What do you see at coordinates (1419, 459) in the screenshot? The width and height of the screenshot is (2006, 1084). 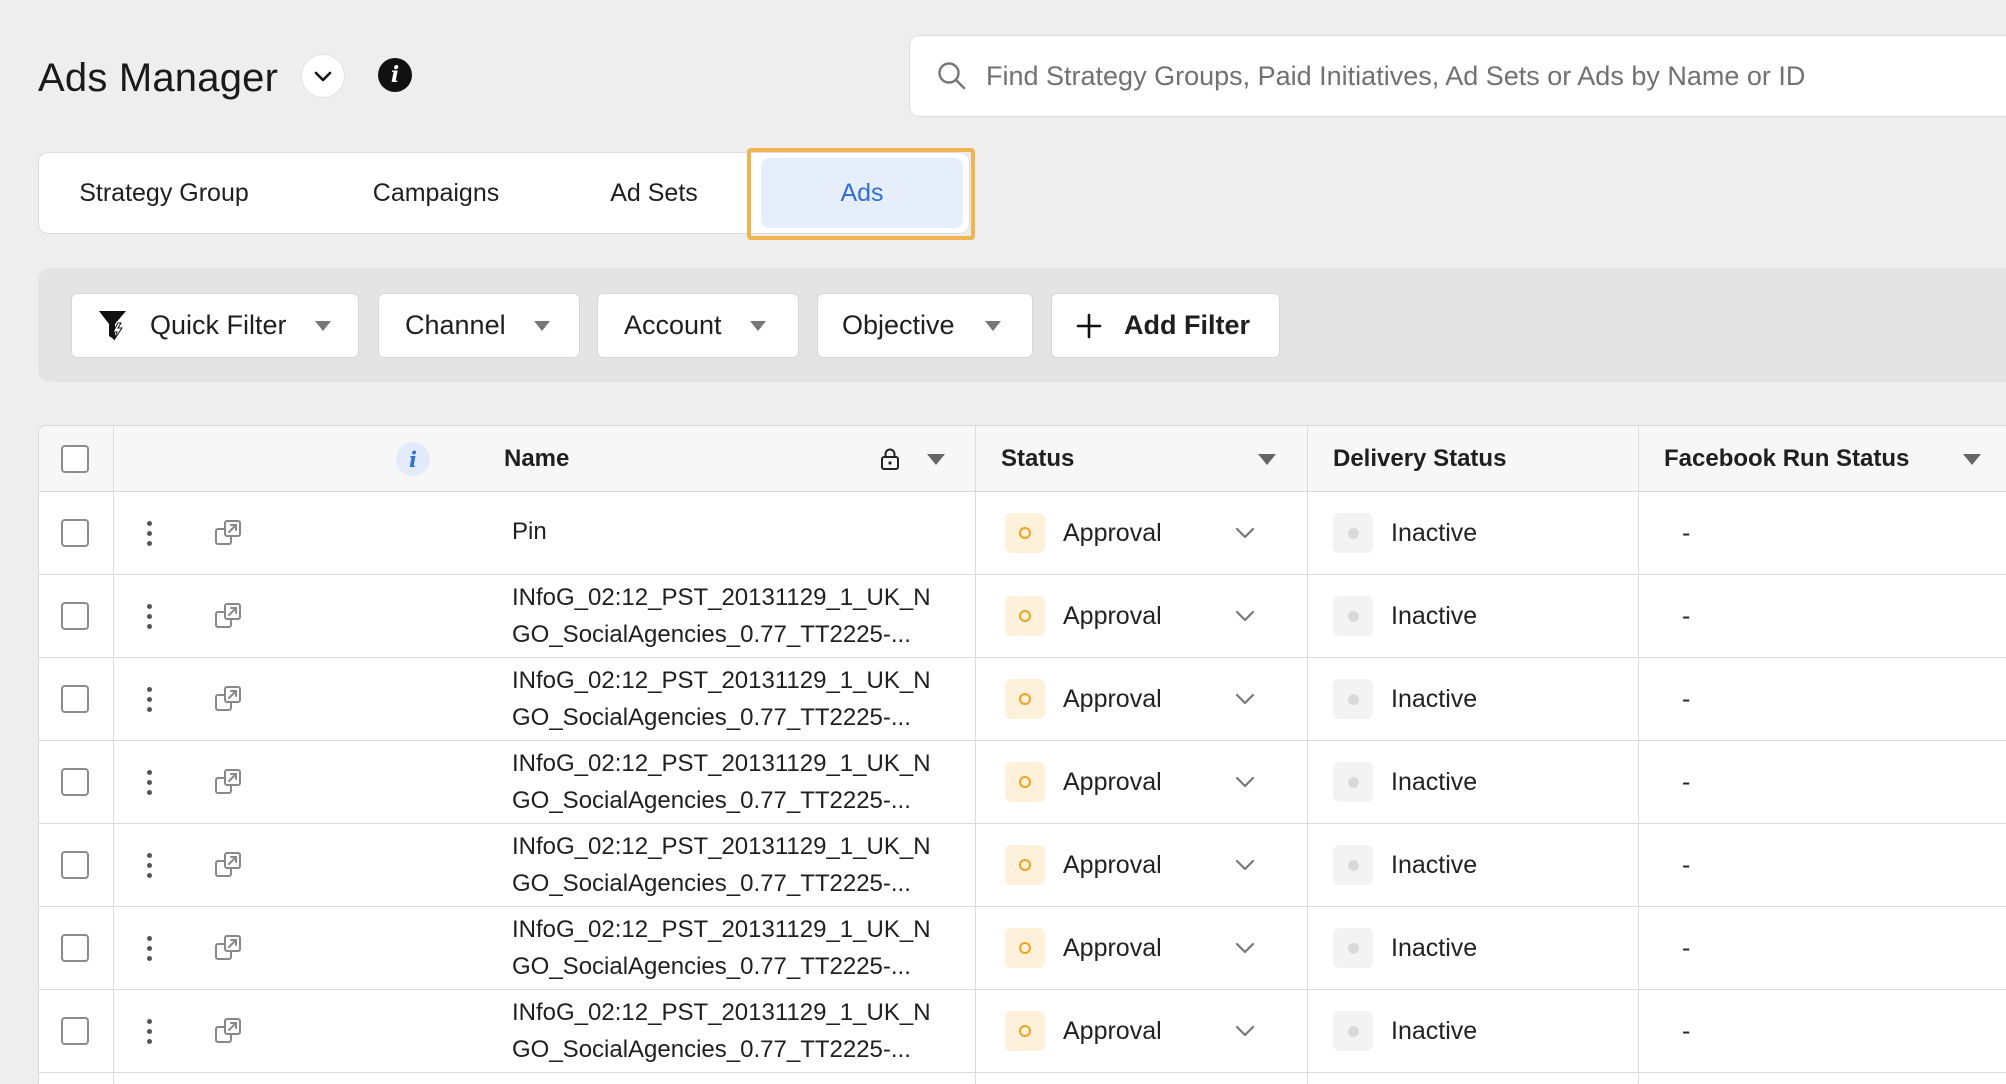 I see `column-delivery-status-header: Delivery Status` at bounding box center [1419, 459].